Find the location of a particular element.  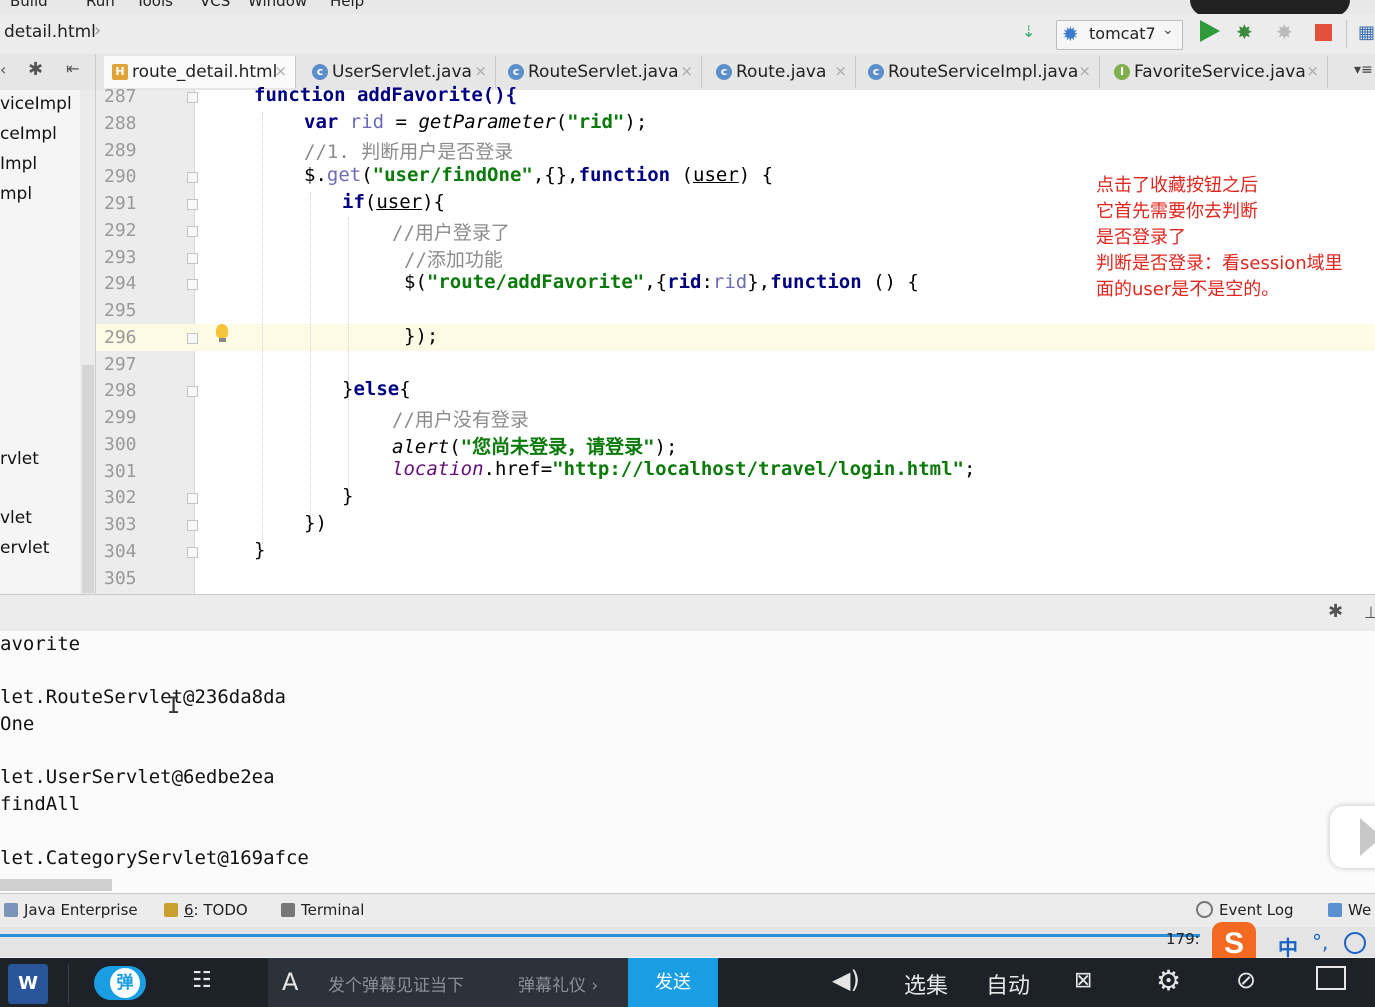

tab-routeservlet: c RouteServlet.java × is located at coordinates (601, 72).